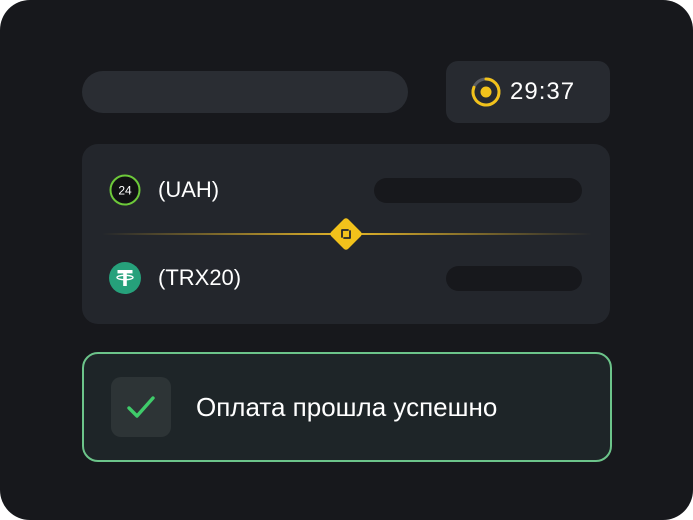 The width and height of the screenshot is (693, 520). I want to click on privat24-icon-text: 24, so click(125, 191).